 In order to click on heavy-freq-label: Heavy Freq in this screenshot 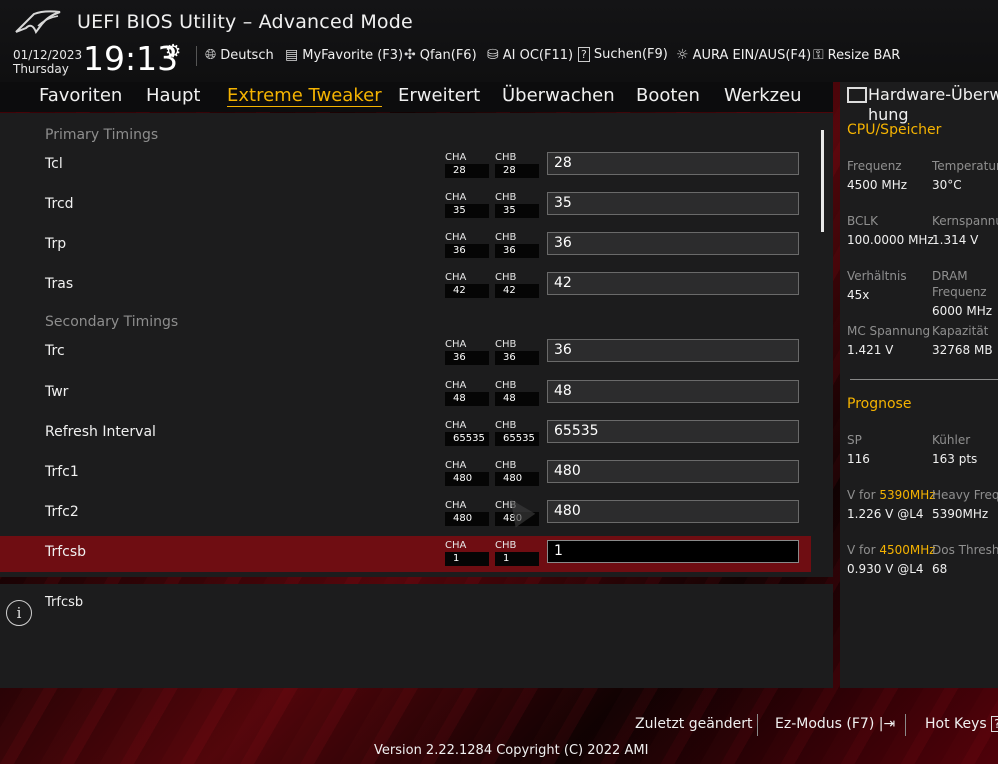, I will do `click(965, 495)`.